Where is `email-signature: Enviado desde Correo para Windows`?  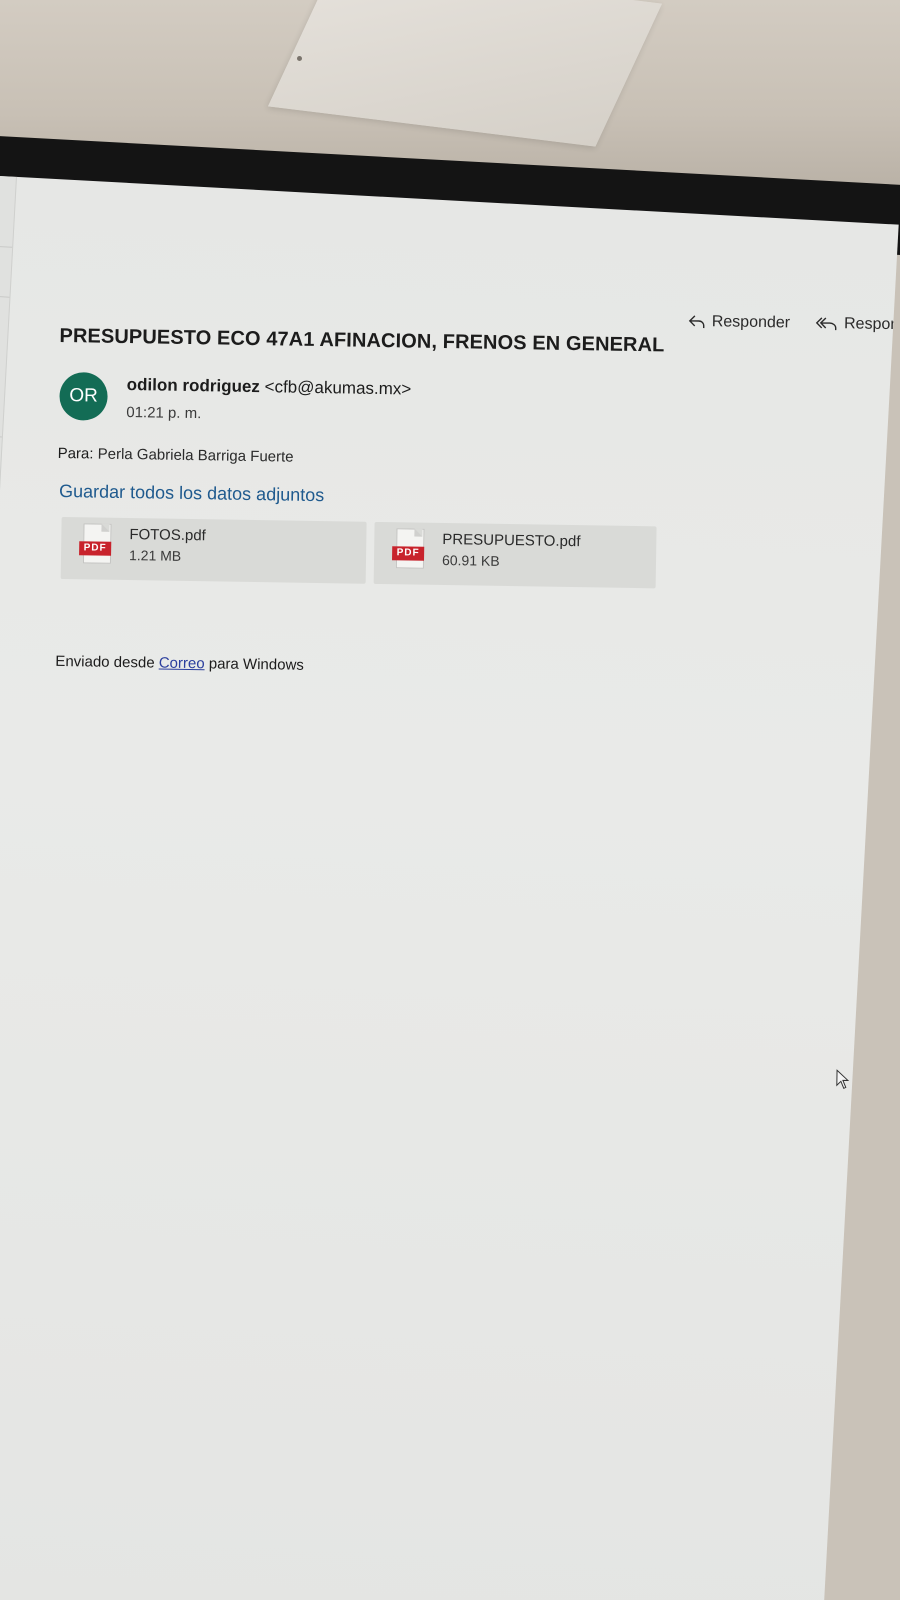 email-signature: Enviado desde Correo para Windows is located at coordinates (179, 663).